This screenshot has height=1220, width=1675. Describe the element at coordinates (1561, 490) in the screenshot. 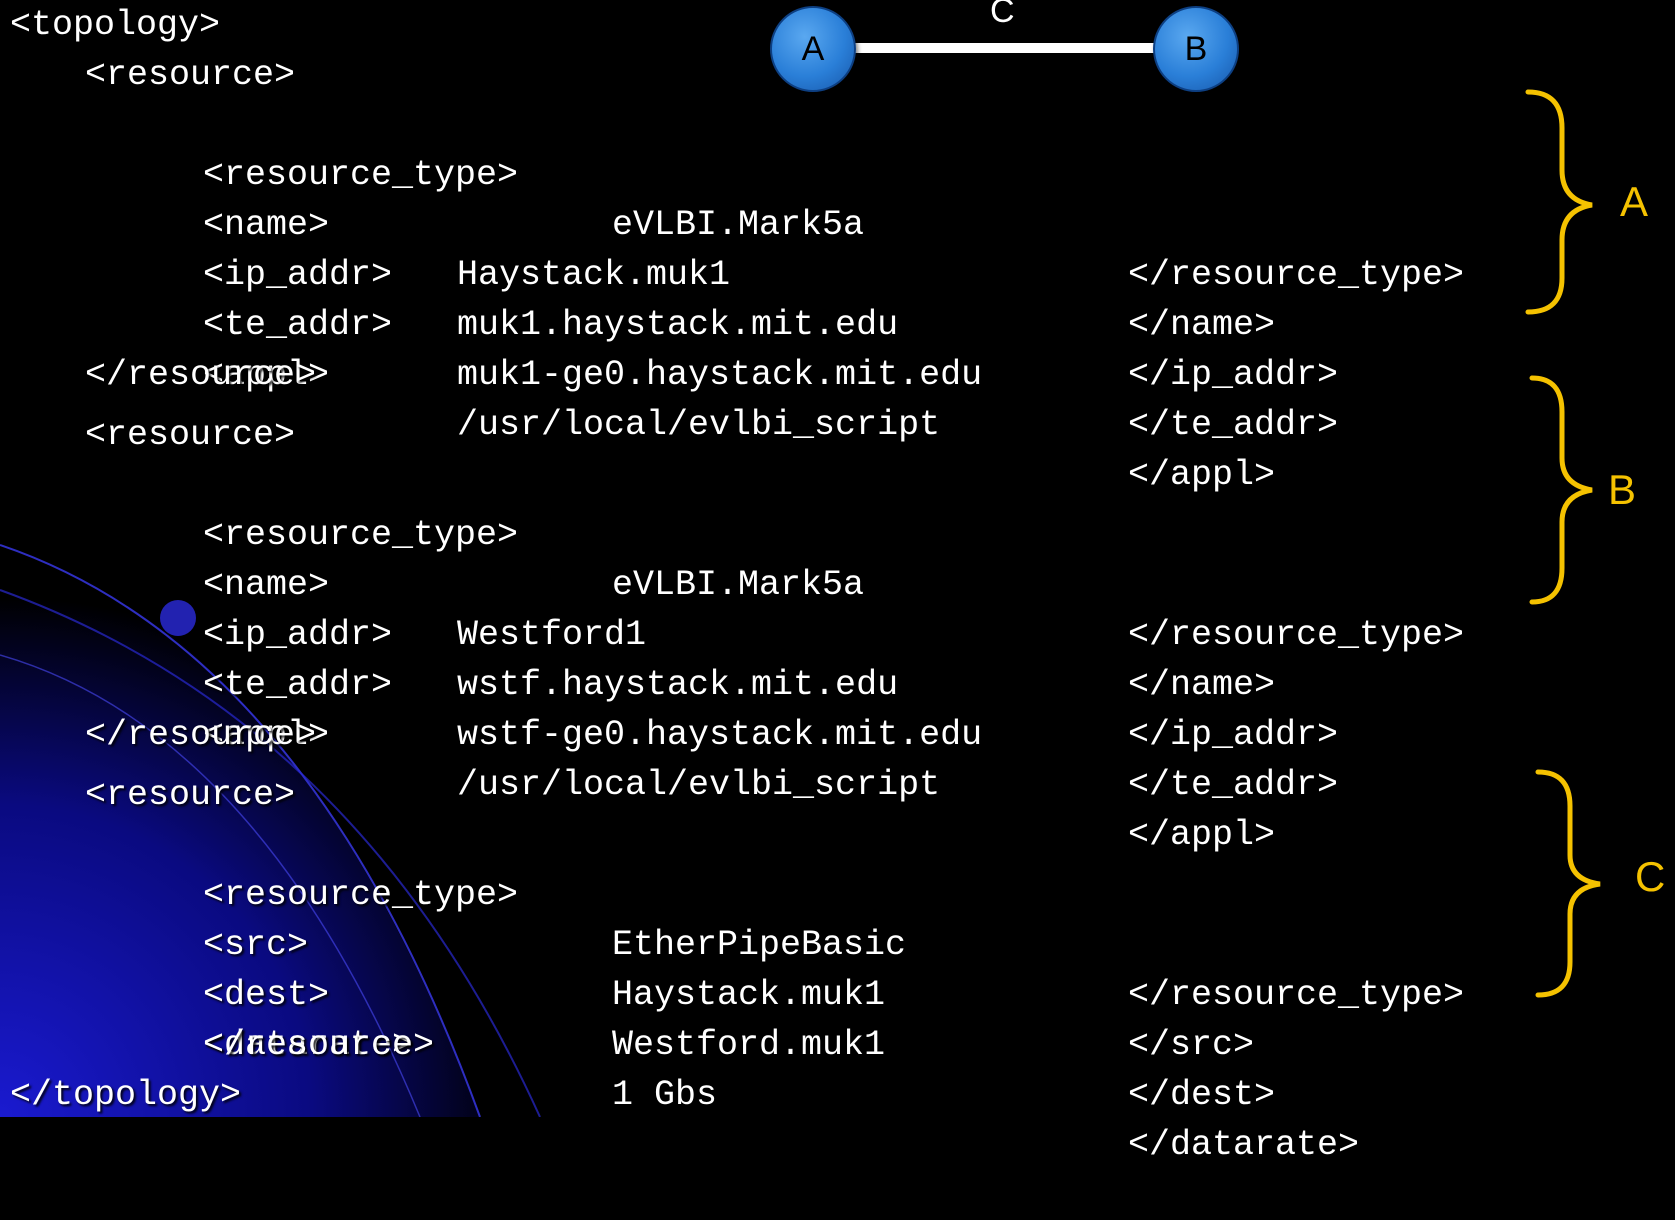

I see `brace-b` at that location.